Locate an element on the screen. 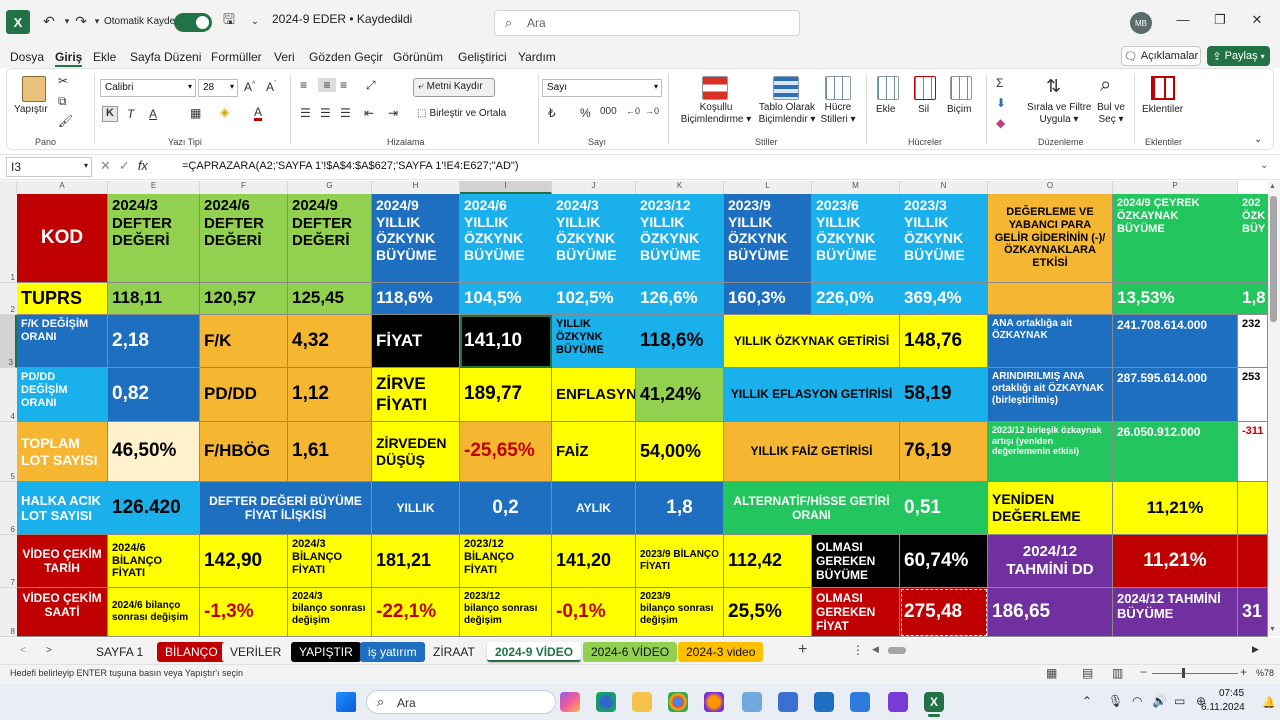 The height and width of the screenshot is (720, 1280). currency-icon: ₺ is located at coordinates (552, 113).